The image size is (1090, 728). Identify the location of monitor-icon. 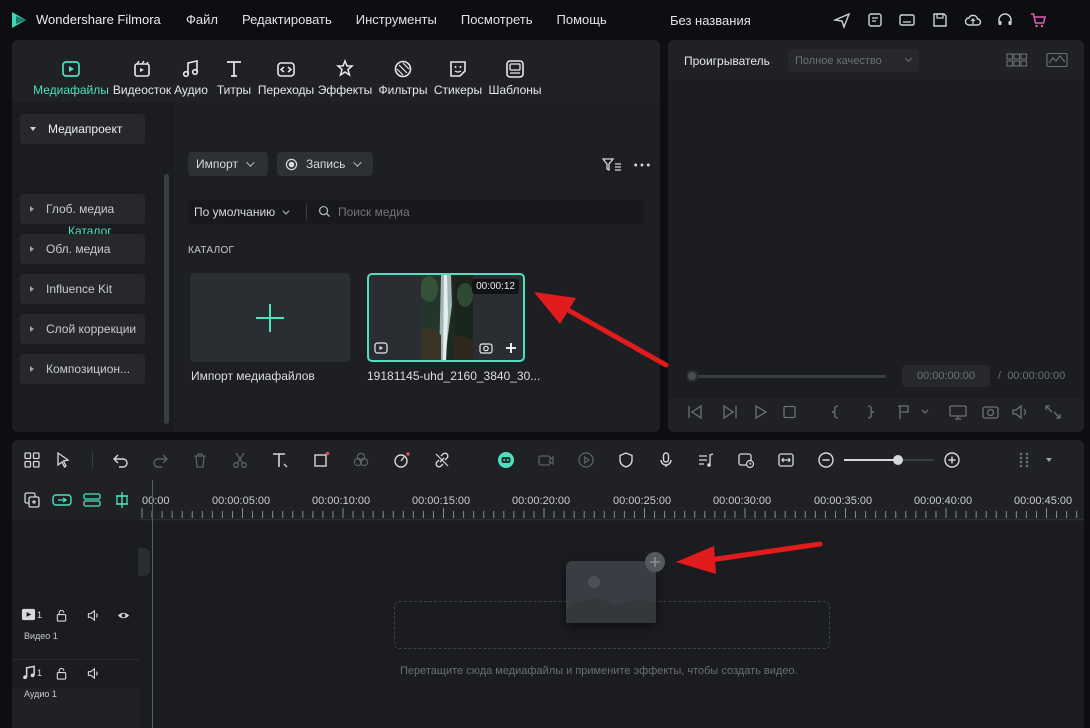
(907, 20).